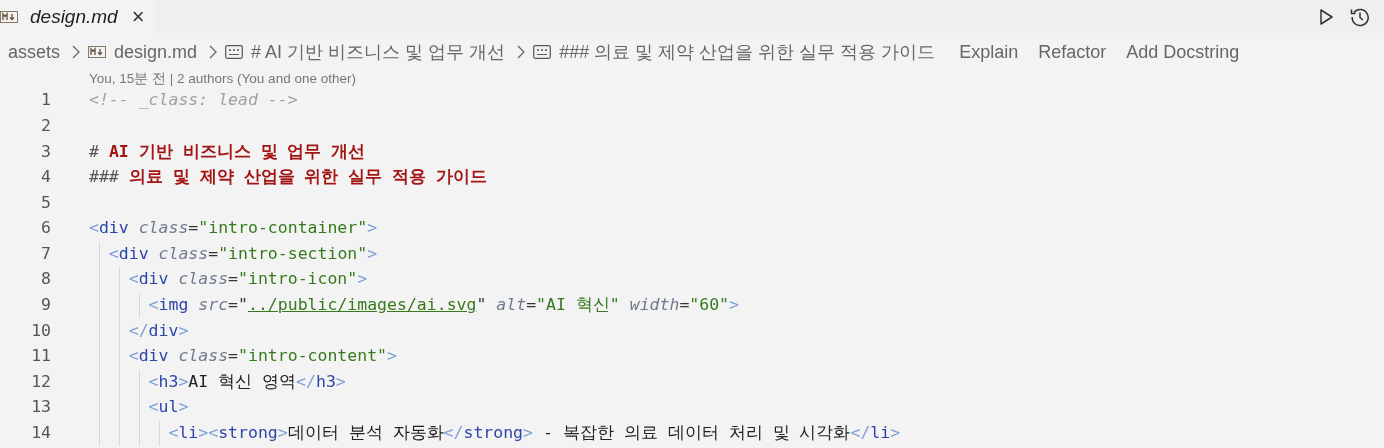 The width and height of the screenshot is (1384, 448). Describe the element at coordinates (193, 101) in the screenshot. I see `code-comment: <!-- _class: lead -->` at that location.